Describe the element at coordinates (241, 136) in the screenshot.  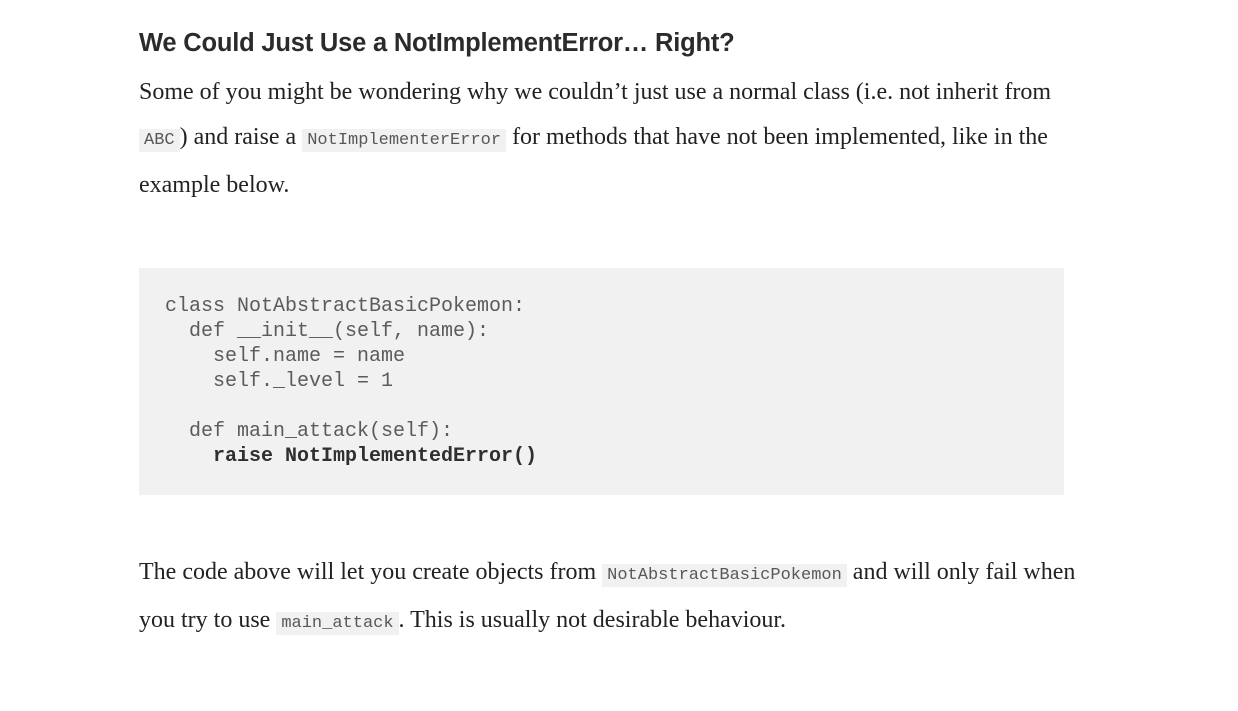
I see `intro-text-part-2: ) and raise a` at that location.